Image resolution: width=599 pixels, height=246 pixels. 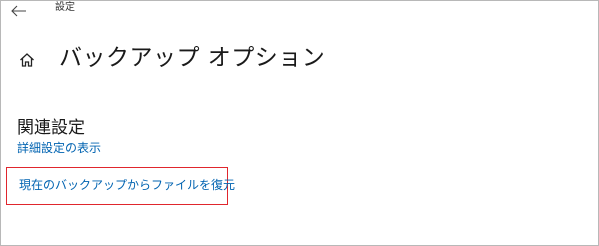 I want to click on page-title: バックアップ オプション, so click(x=192, y=58).